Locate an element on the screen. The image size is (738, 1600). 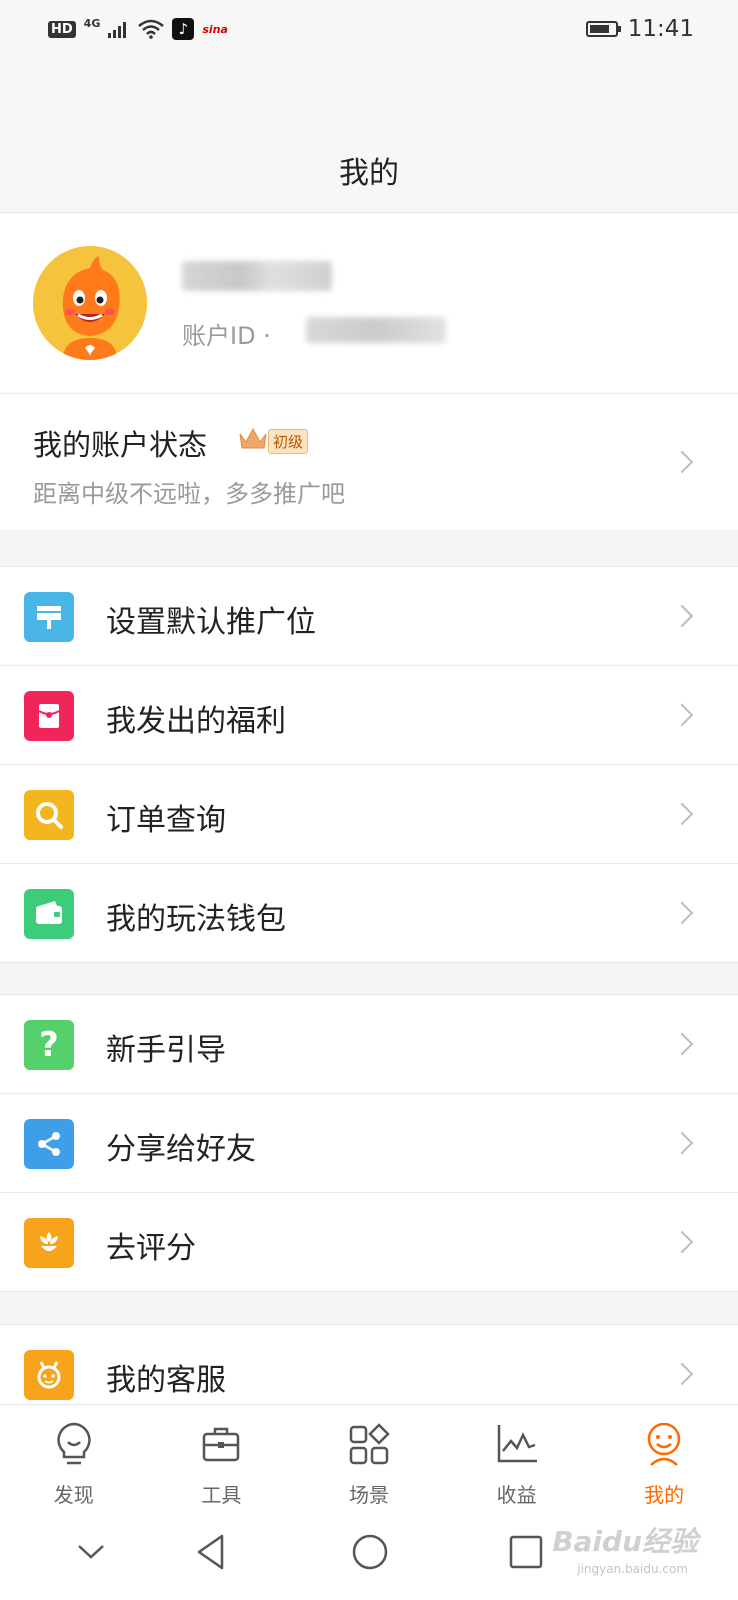
wifi-icon is located at coordinates (151, 29).